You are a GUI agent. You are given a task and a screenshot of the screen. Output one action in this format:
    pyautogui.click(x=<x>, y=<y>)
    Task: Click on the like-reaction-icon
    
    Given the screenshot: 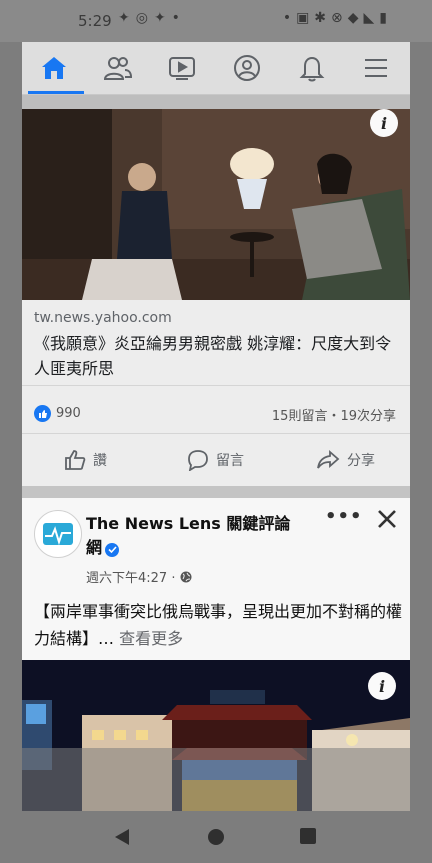 What is the action you would take?
    pyautogui.click(x=42, y=413)
    